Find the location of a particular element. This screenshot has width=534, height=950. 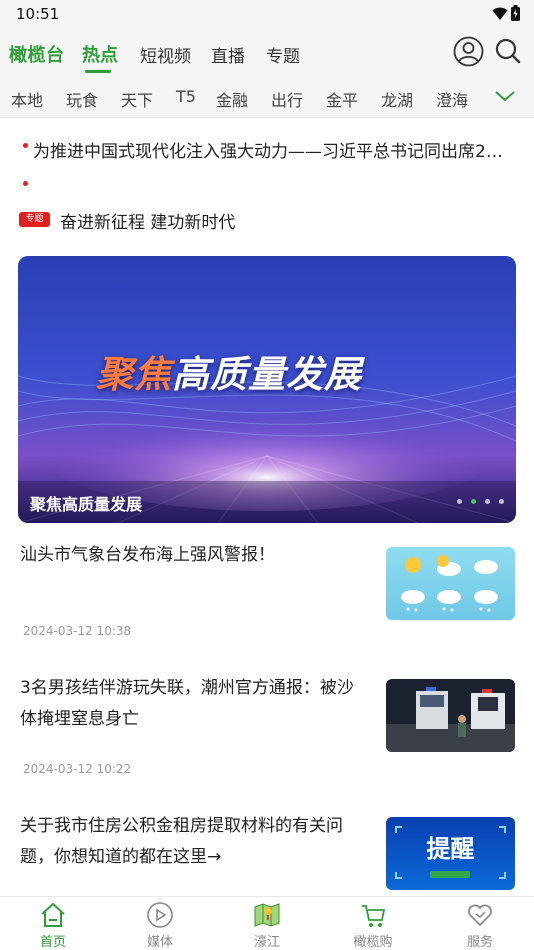

tab-live: 直播 is located at coordinates (228, 54).